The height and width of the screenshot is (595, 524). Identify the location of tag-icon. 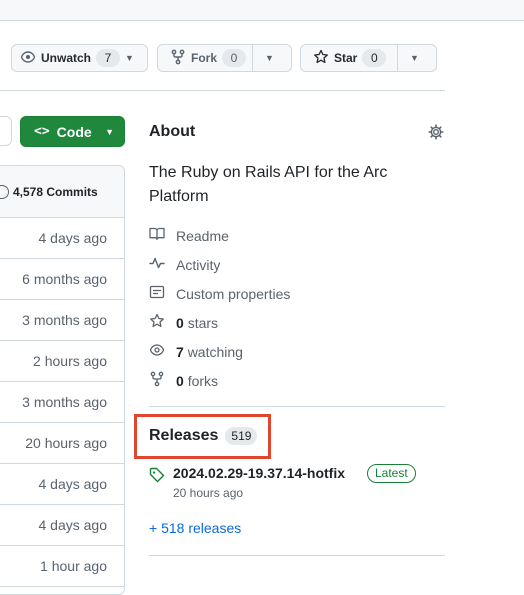
(157, 475).